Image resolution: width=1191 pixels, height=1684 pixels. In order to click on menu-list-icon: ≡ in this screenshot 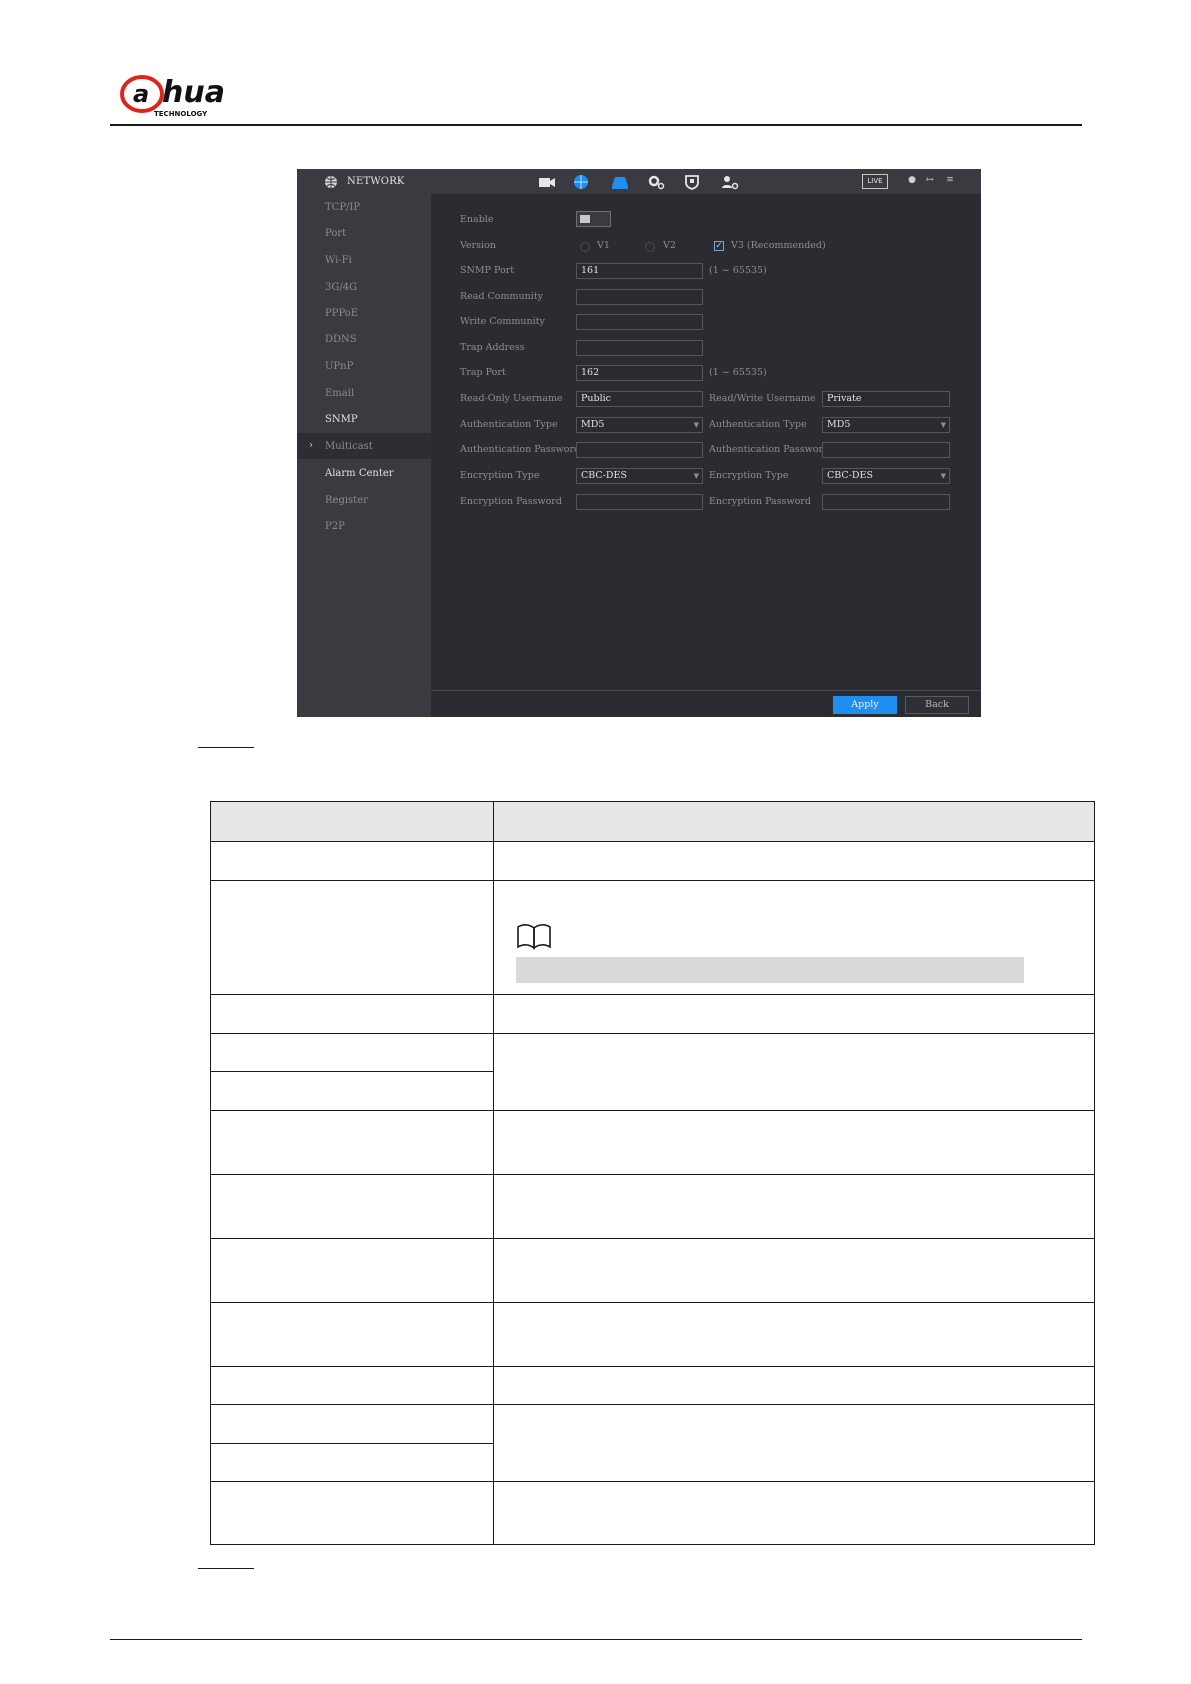, I will do `click(950, 181)`.